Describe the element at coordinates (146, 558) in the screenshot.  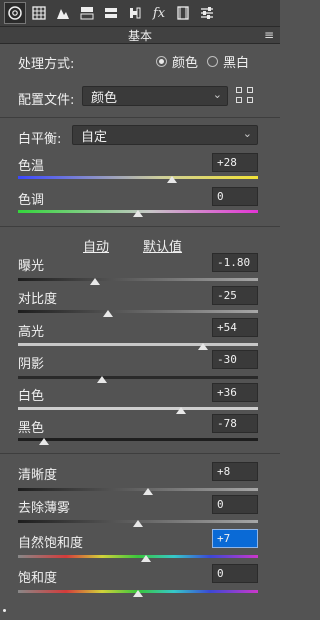
I see `slider-thumb-vibrance` at that location.